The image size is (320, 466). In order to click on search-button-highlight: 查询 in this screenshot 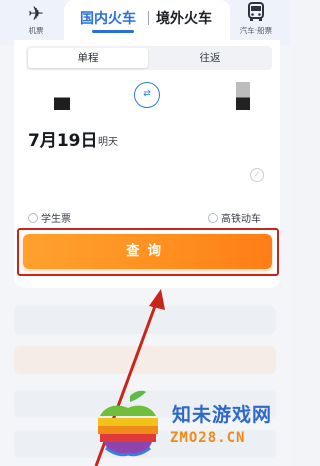, I will do `click(148, 252)`.